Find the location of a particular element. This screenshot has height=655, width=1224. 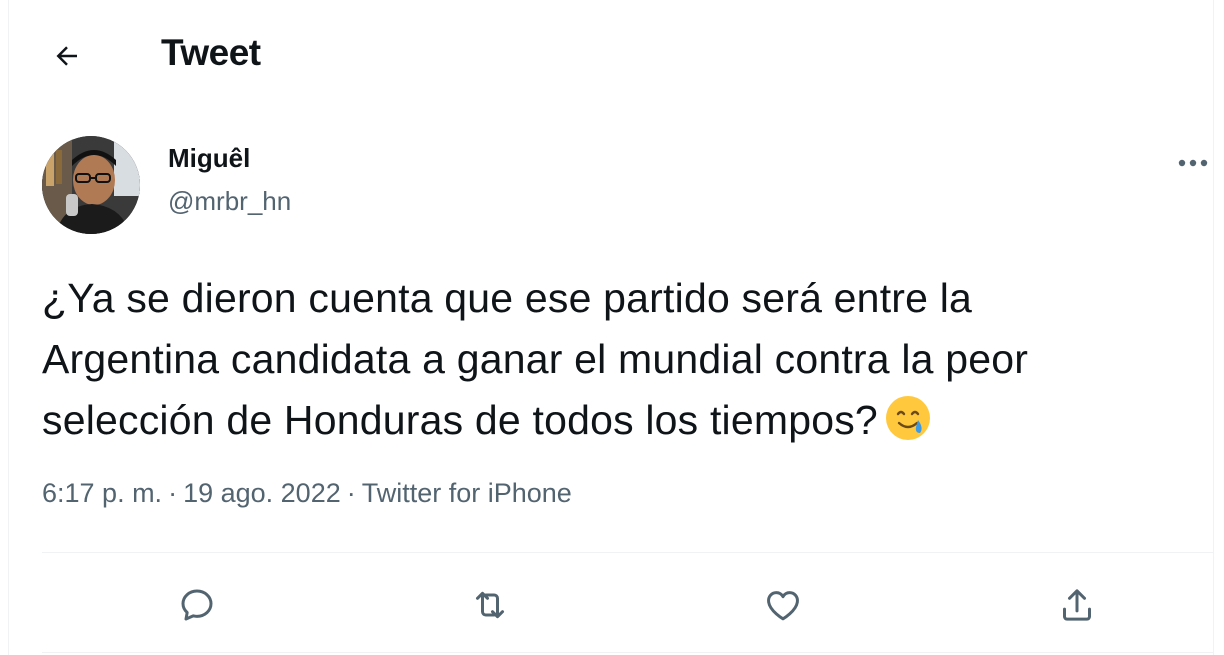

more-options-button is located at coordinates (1193, 163).